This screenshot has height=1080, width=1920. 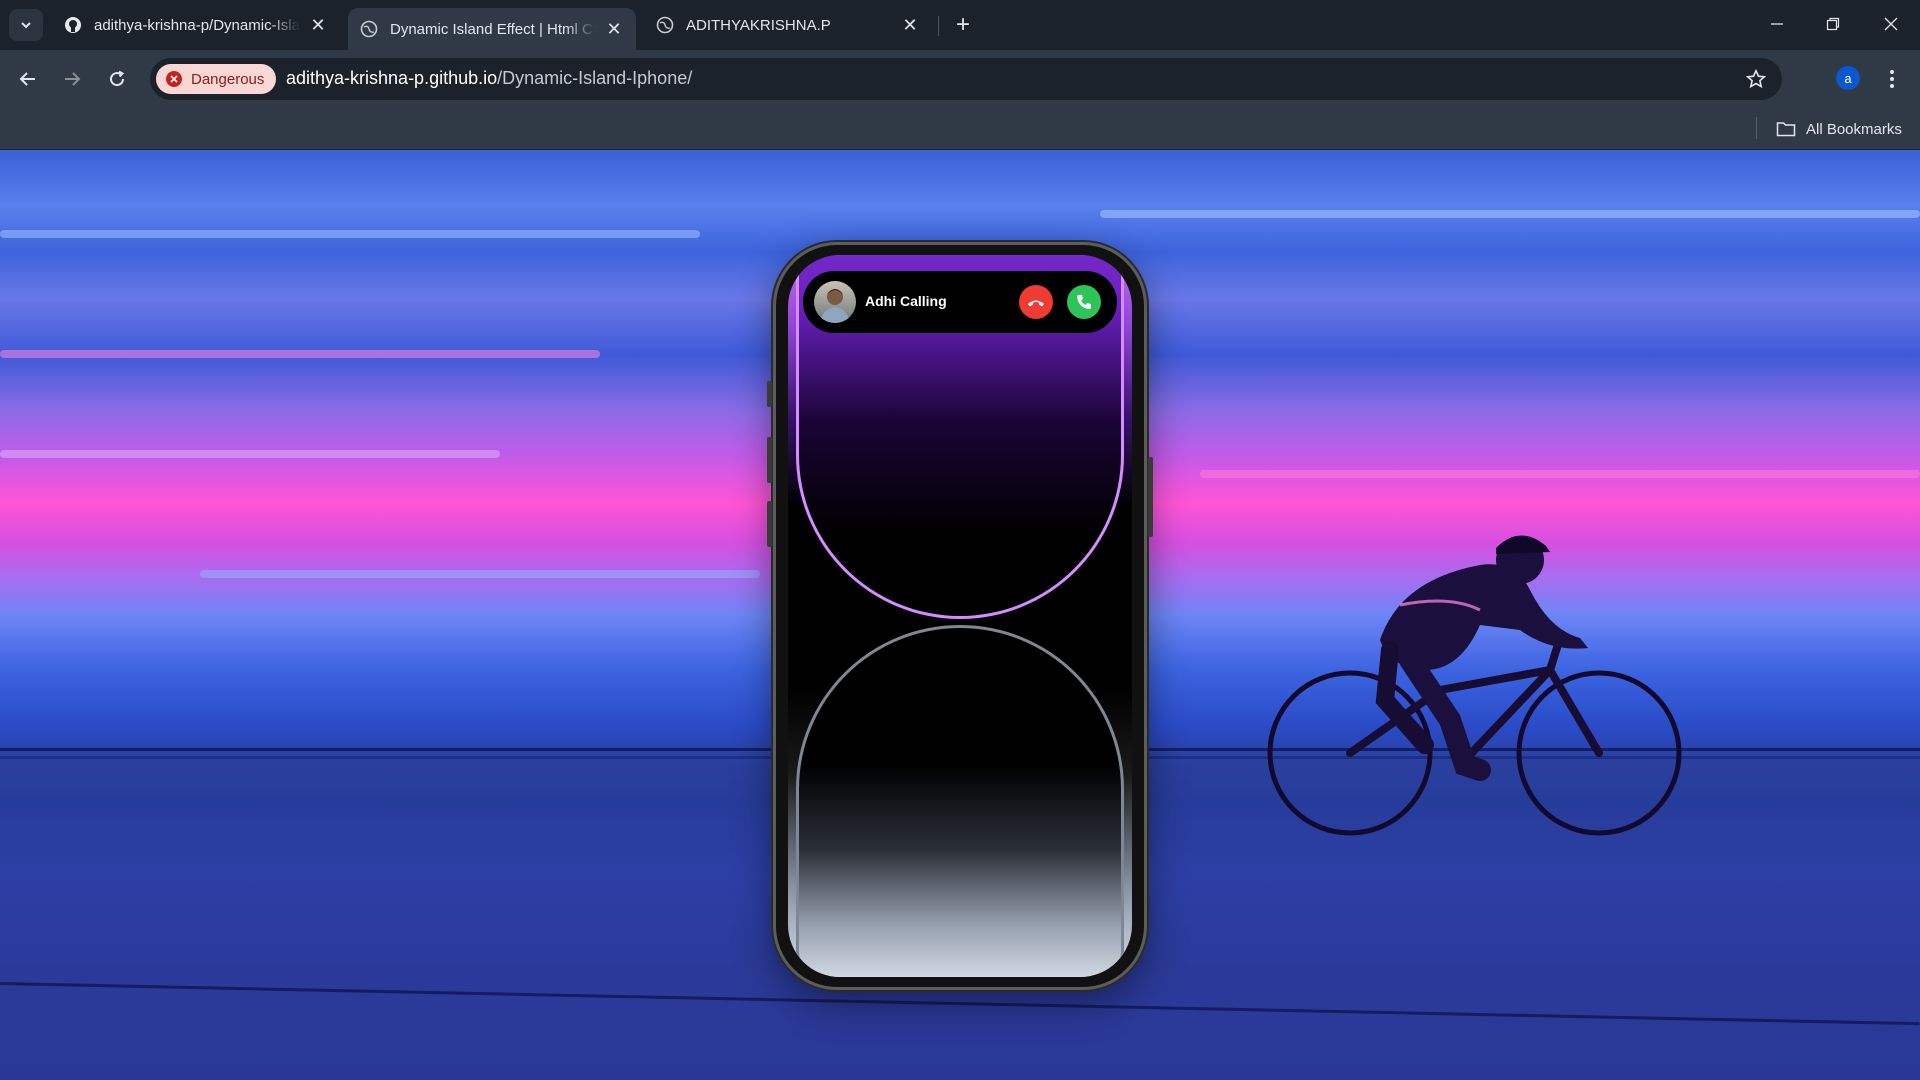 I want to click on url-host: adithya-krishna-p.github.io, so click(x=392, y=78).